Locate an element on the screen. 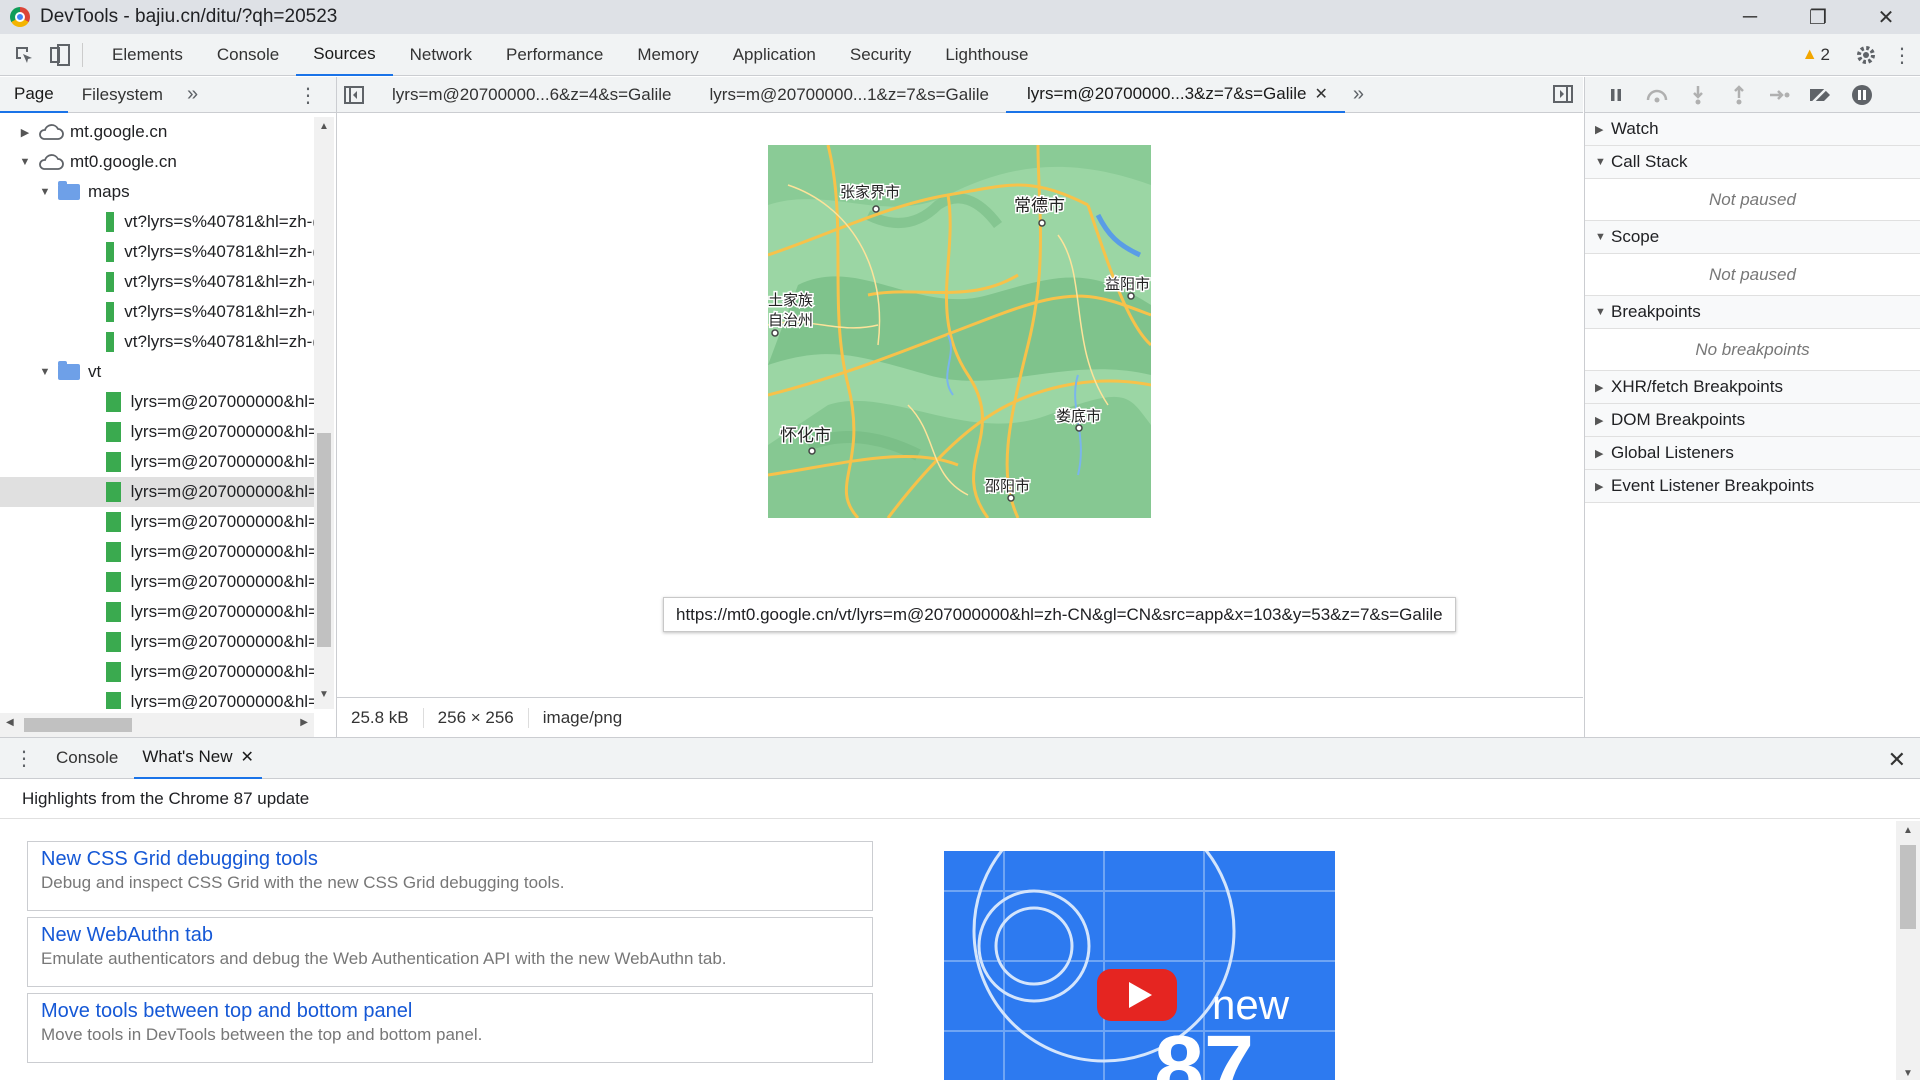 The height and width of the screenshot is (1080, 1920). scroll-right-arrow-icon: ▶ is located at coordinates (304, 722).